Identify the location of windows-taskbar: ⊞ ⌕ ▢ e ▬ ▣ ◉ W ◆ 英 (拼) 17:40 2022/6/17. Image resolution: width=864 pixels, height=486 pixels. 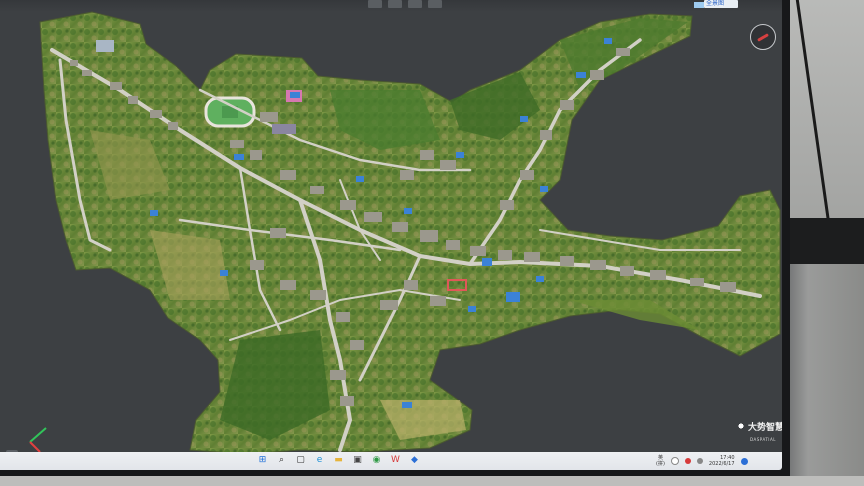
(391, 461).